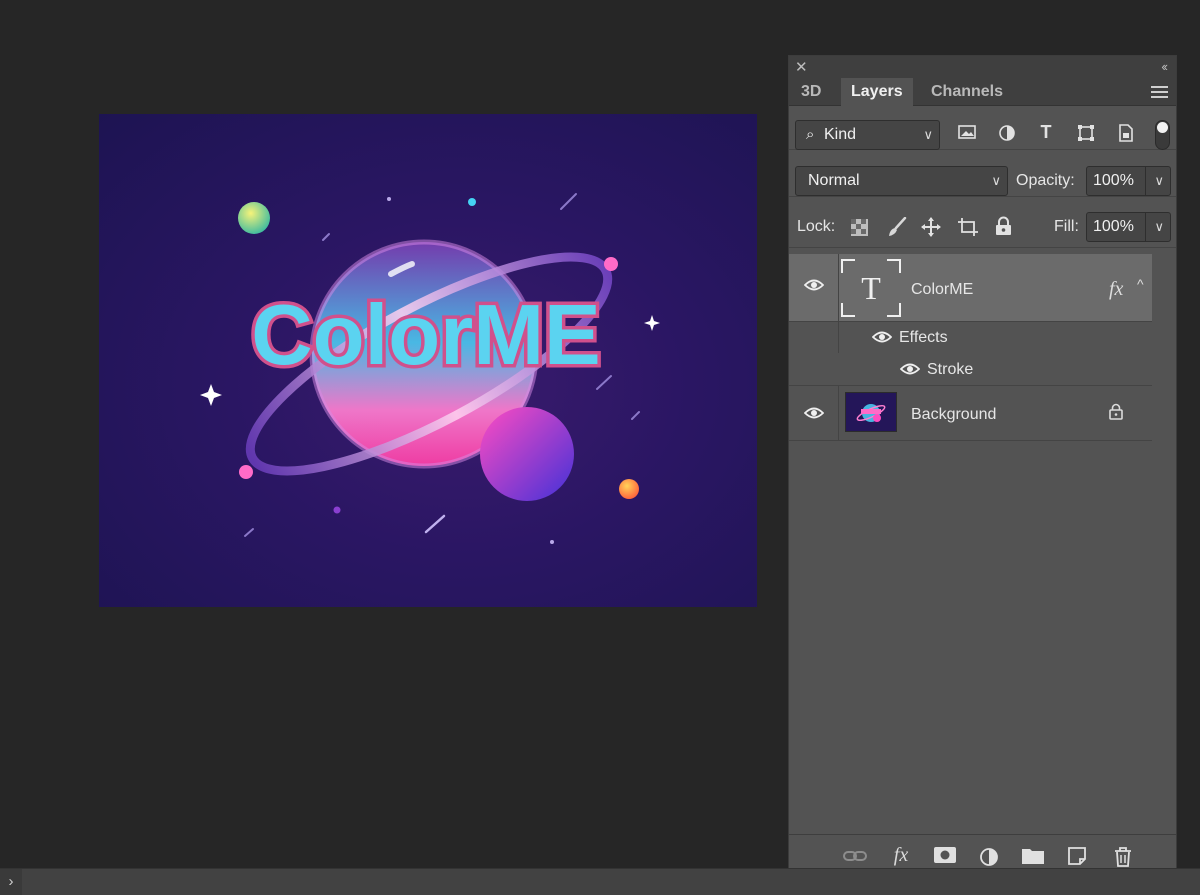 This screenshot has height=895, width=1200. Describe the element at coordinates (527, 454) in the screenshot. I see `moon-planet` at that location.